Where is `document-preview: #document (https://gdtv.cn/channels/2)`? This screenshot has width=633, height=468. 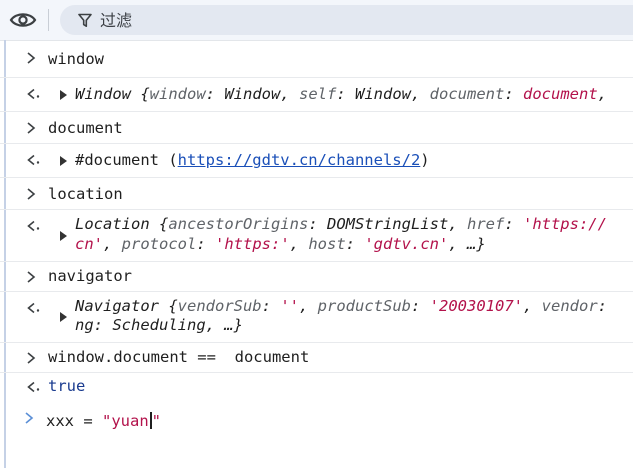
document-preview: #document (https://gdtv.cn/channels/2) is located at coordinates (252, 160).